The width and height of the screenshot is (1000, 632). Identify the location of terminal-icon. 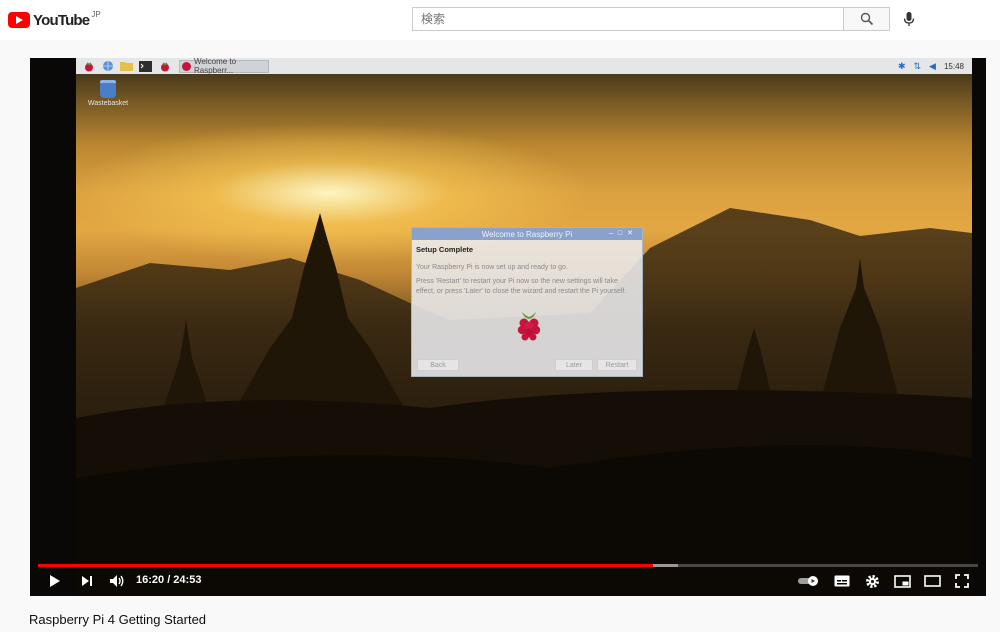
(145, 66).